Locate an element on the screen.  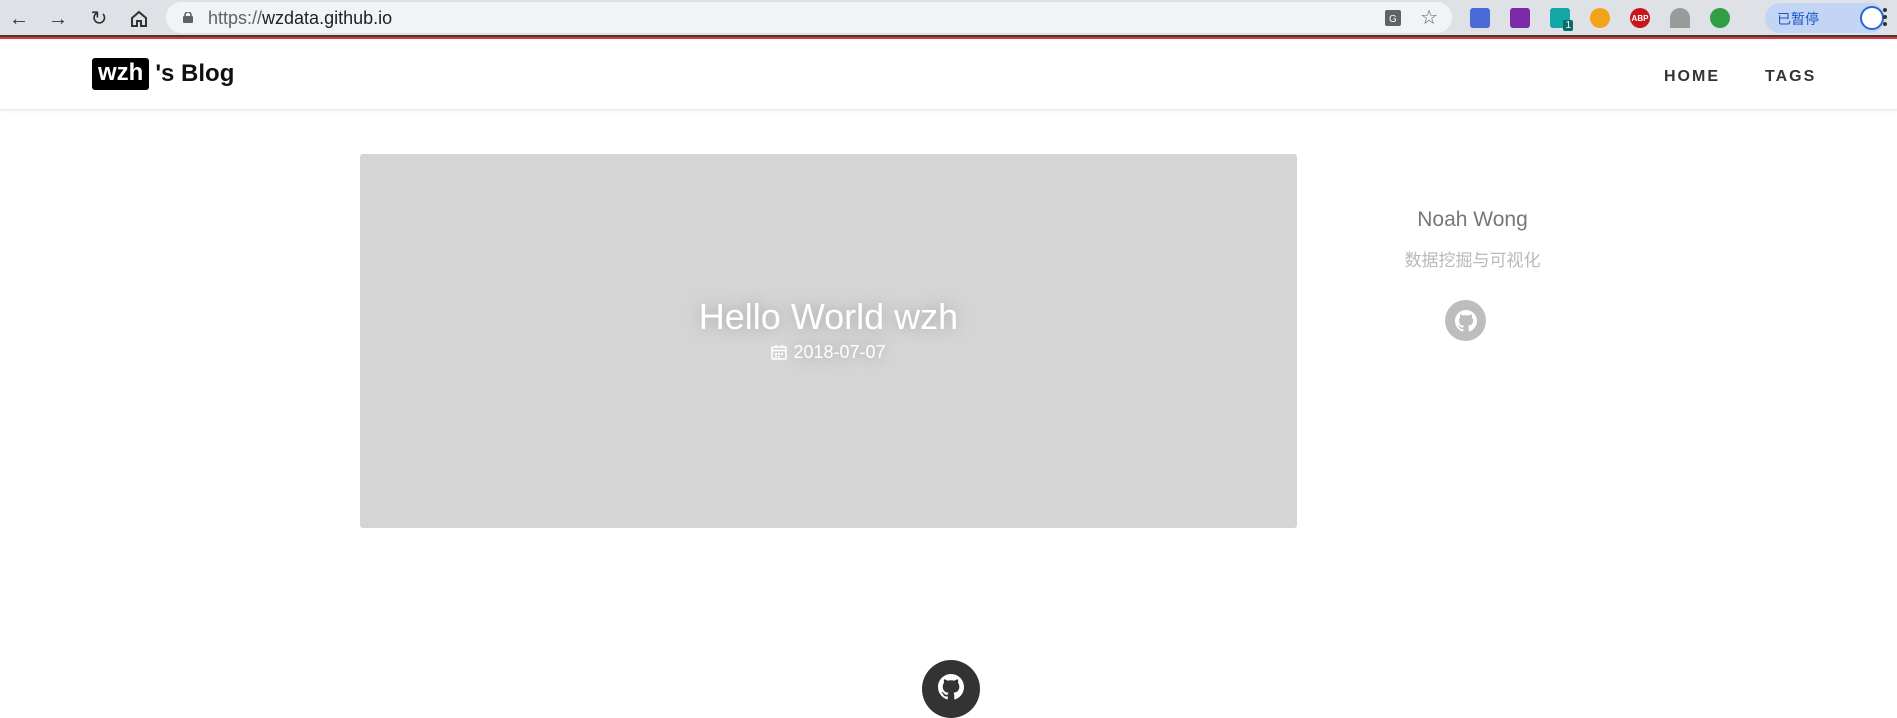
post-date-text: 2018-07-07 is located at coordinates (839, 352).